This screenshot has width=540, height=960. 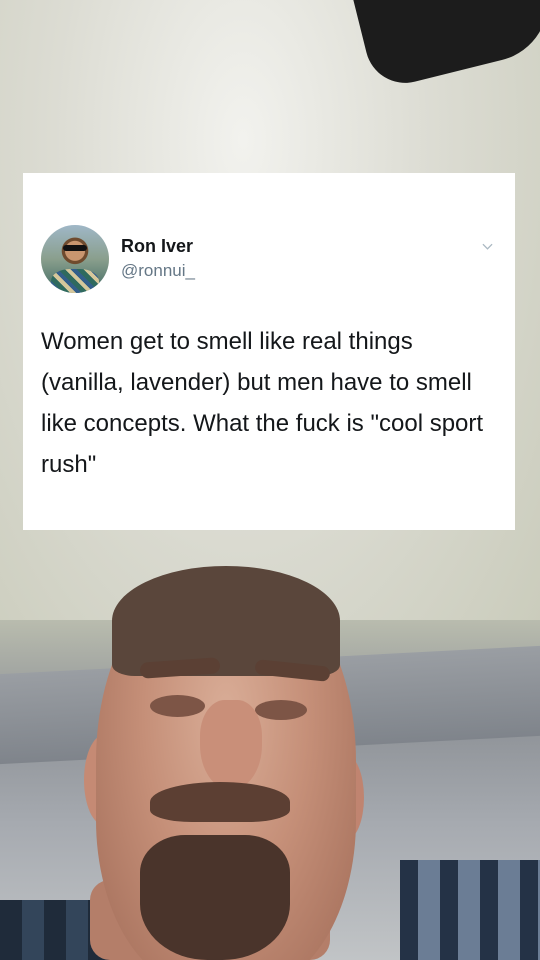 What do you see at coordinates (220, 802) in the screenshot?
I see `mustache` at bounding box center [220, 802].